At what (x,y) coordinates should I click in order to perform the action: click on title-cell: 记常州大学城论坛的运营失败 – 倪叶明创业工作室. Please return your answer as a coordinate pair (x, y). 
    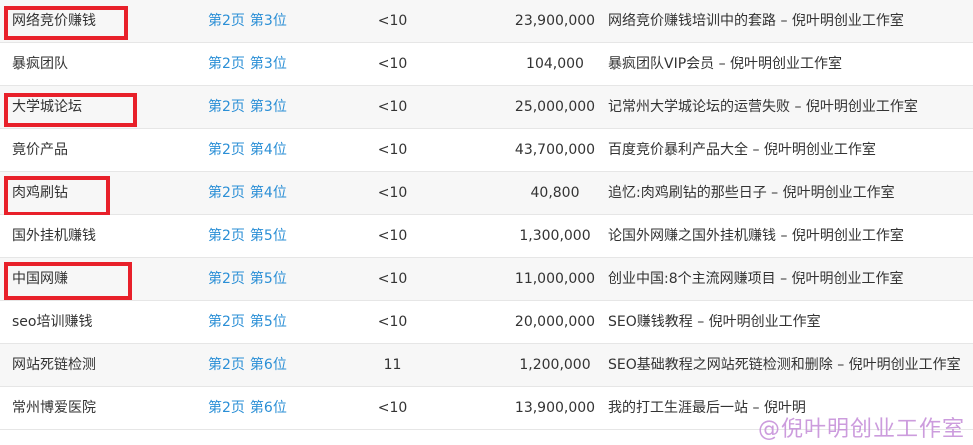
    Looking at the image, I should click on (763, 107).